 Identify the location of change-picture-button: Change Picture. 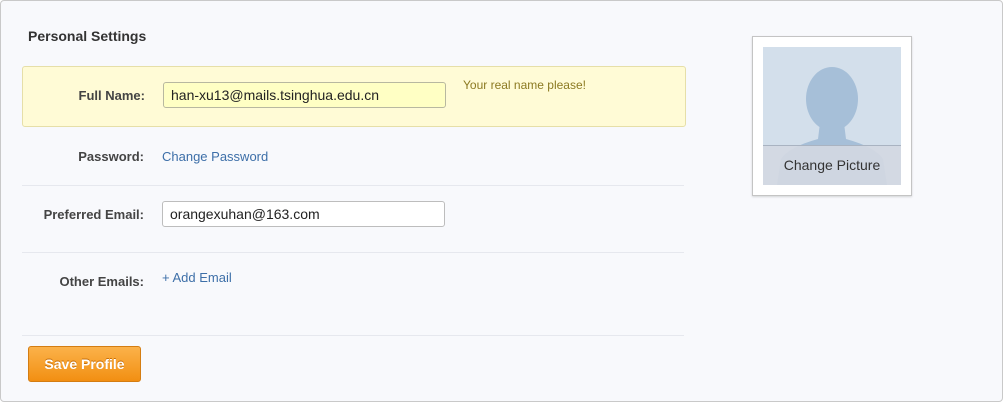
(832, 165).